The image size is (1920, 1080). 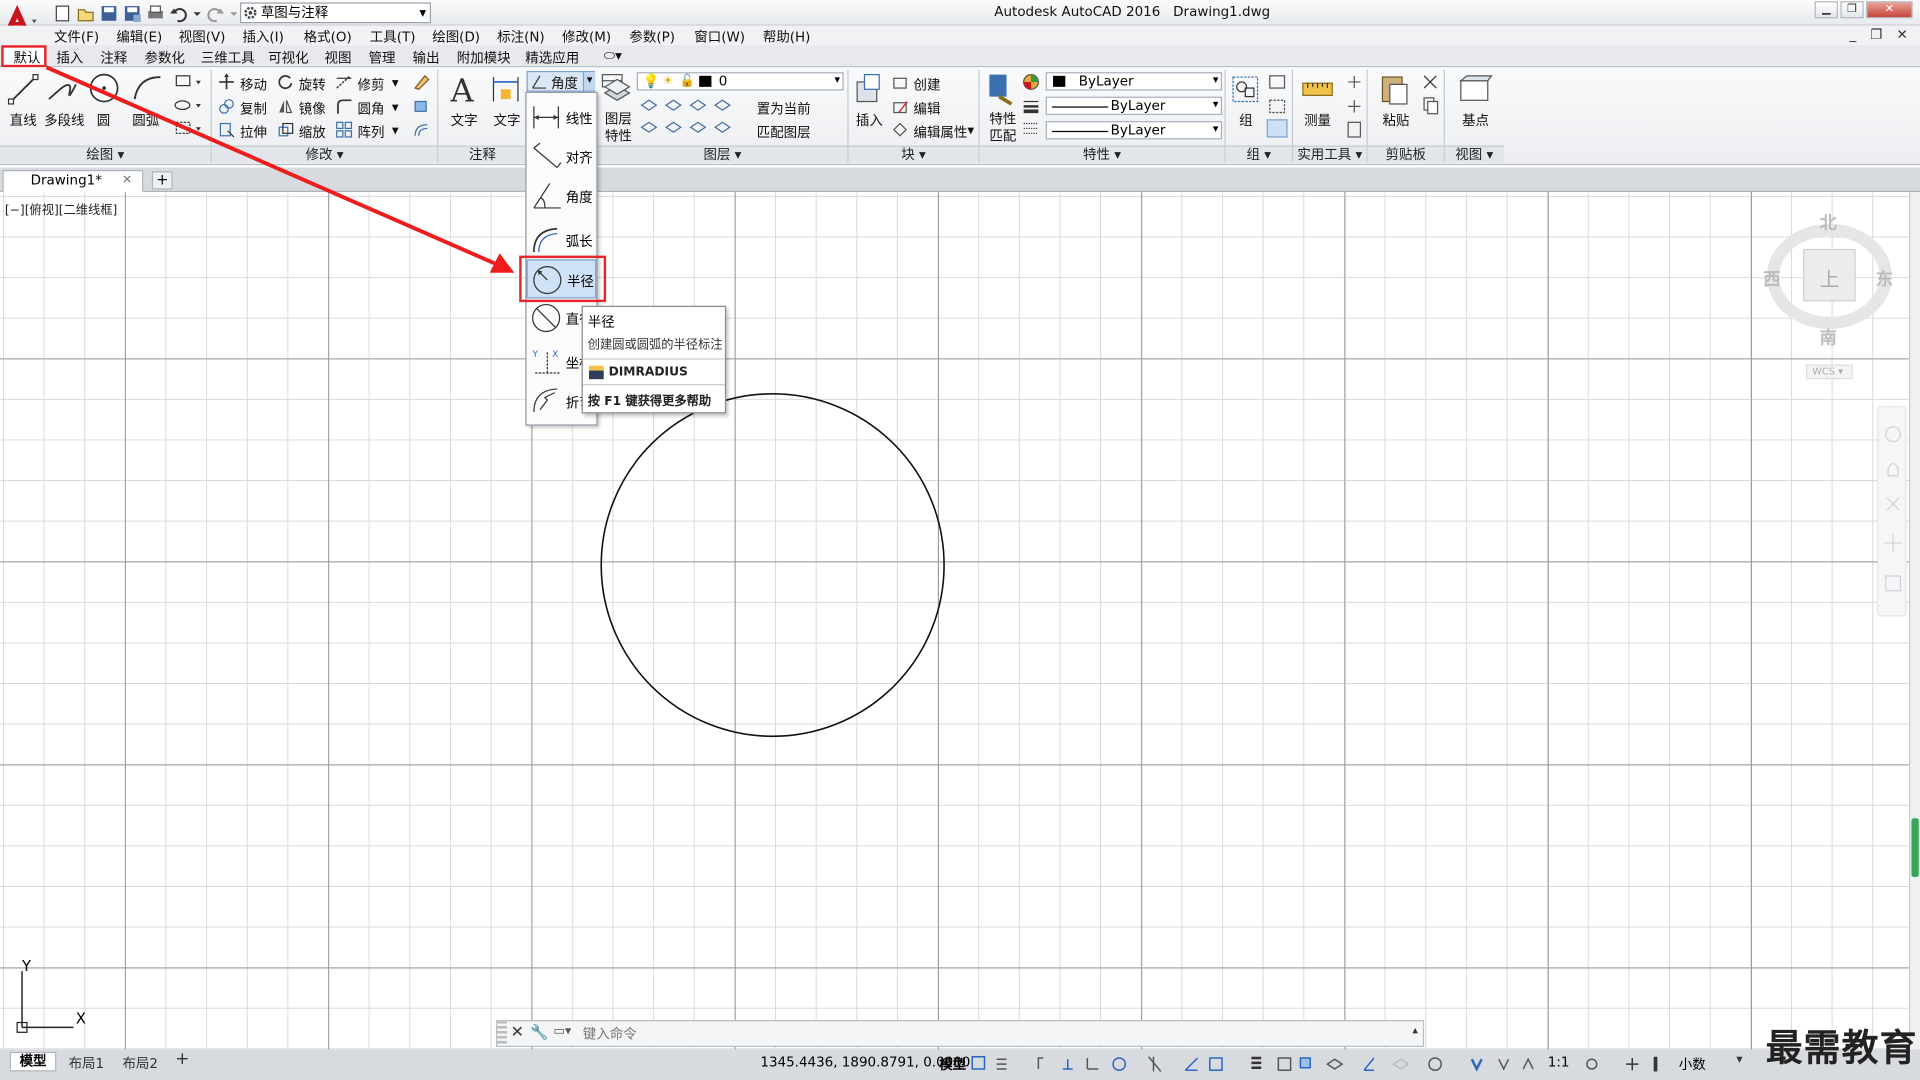 What do you see at coordinates (87, 1063) in the screenshot?
I see `tab-layout1: 布局1` at bounding box center [87, 1063].